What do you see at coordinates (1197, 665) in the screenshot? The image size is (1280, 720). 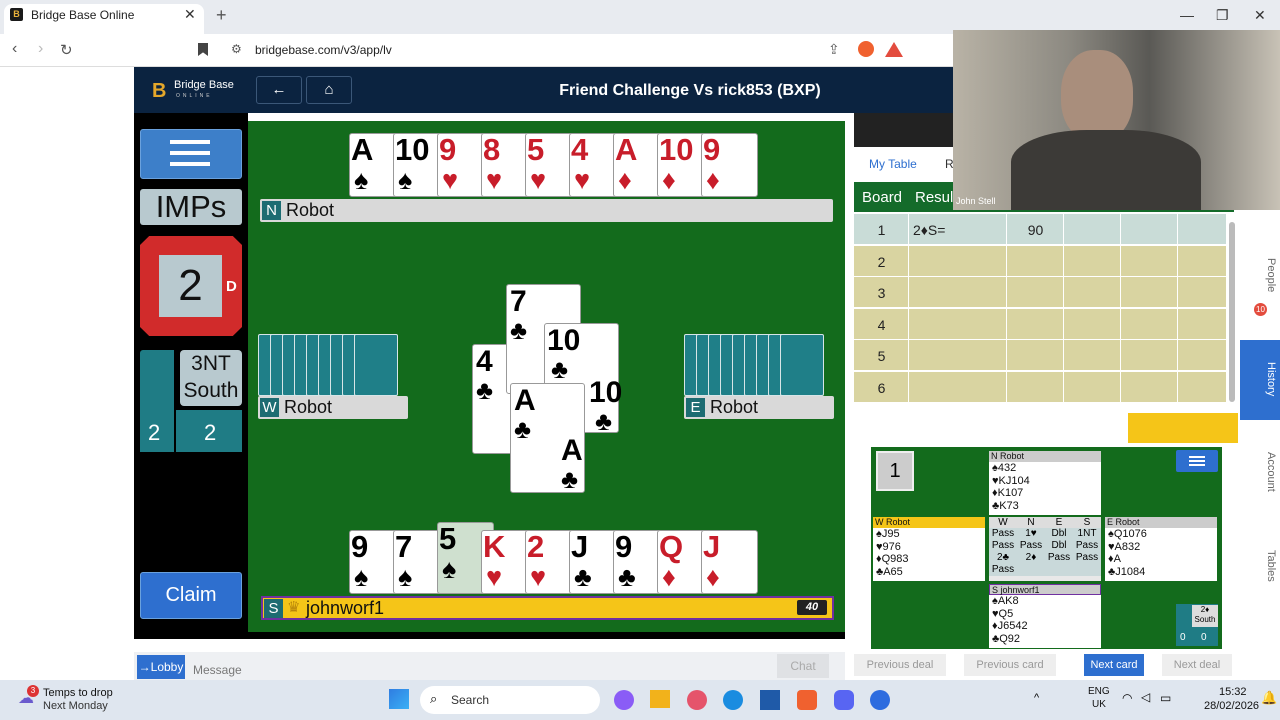 I see `next-deal-button: Next deal` at bounding box center [1197, 665].